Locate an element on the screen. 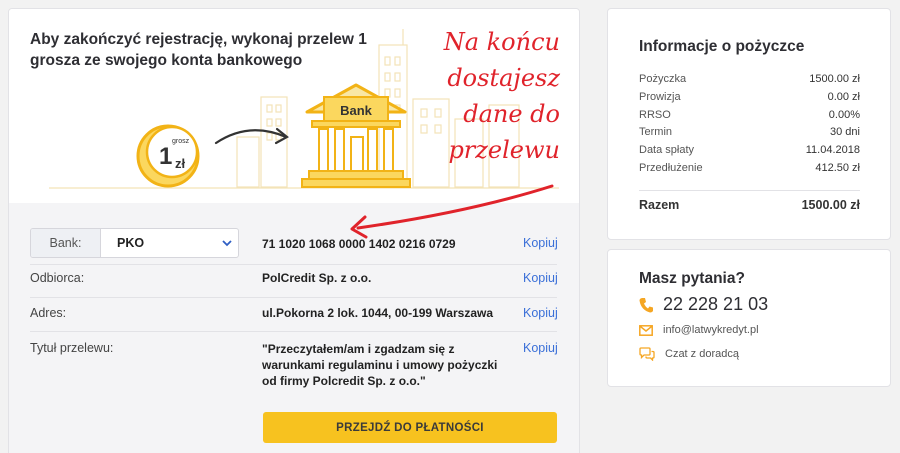 This screenshot has width=900, height=453. contact-title: Masz pytania? is located at coordinates (692, 278).